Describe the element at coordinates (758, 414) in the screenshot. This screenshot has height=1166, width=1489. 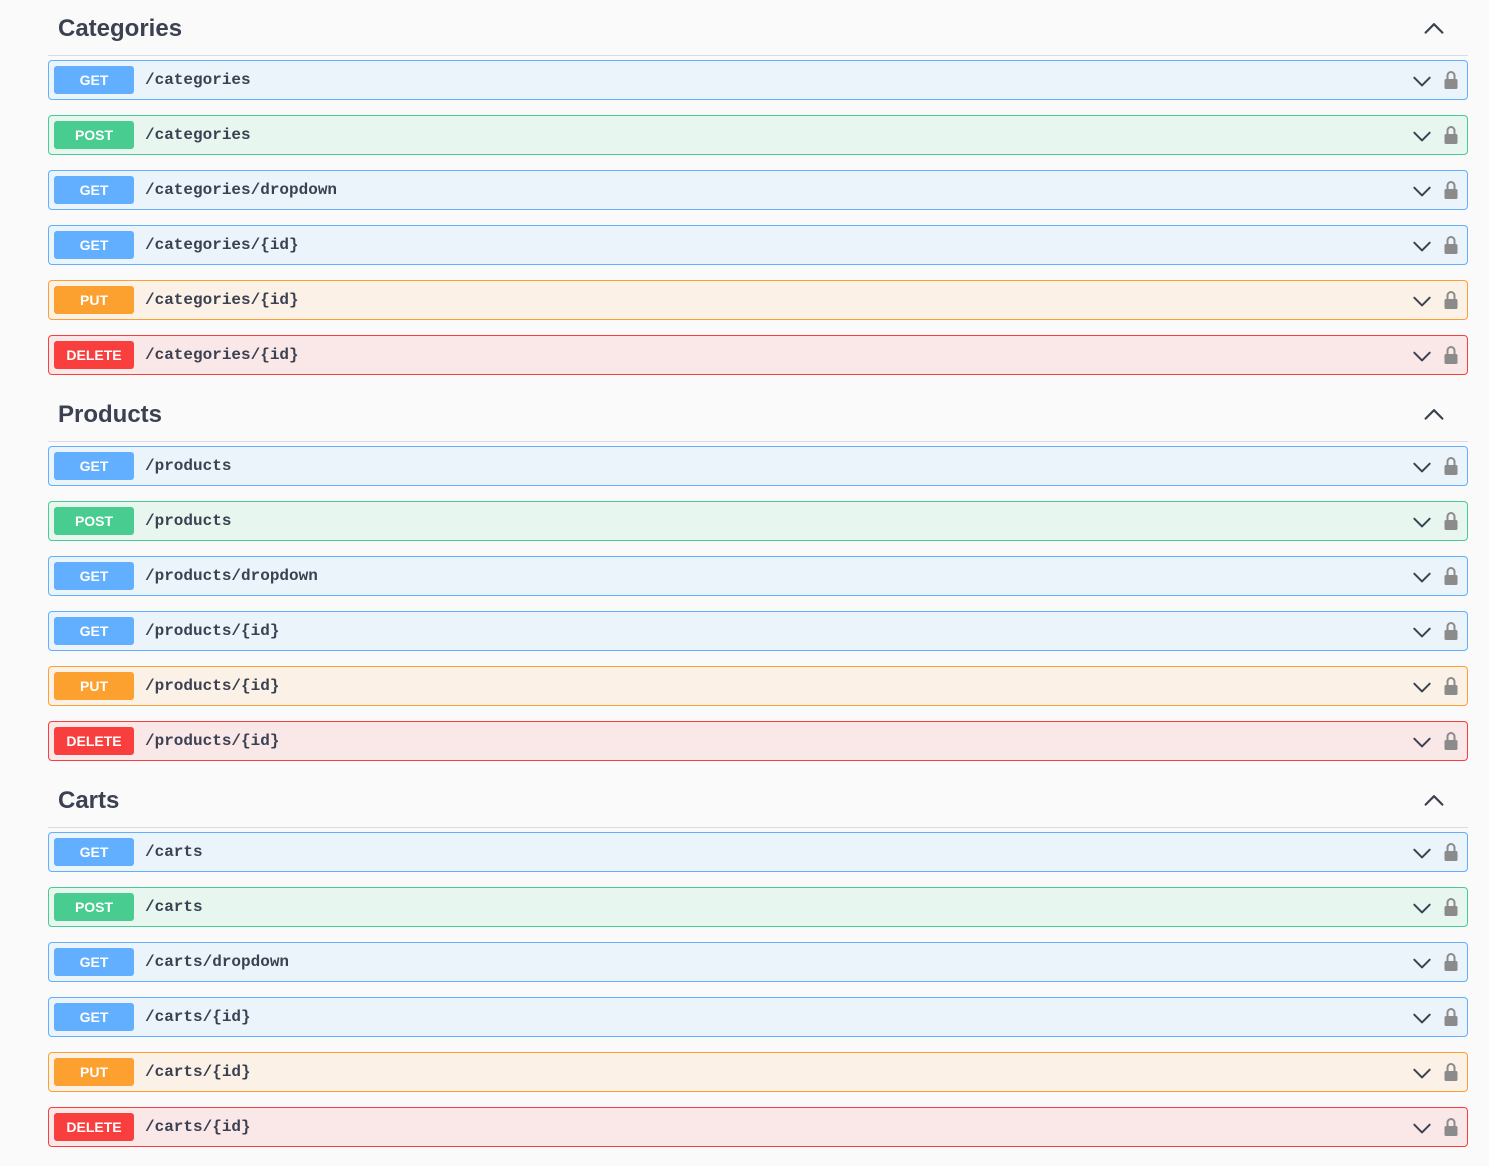
I see `tag-header: Products` at that location.